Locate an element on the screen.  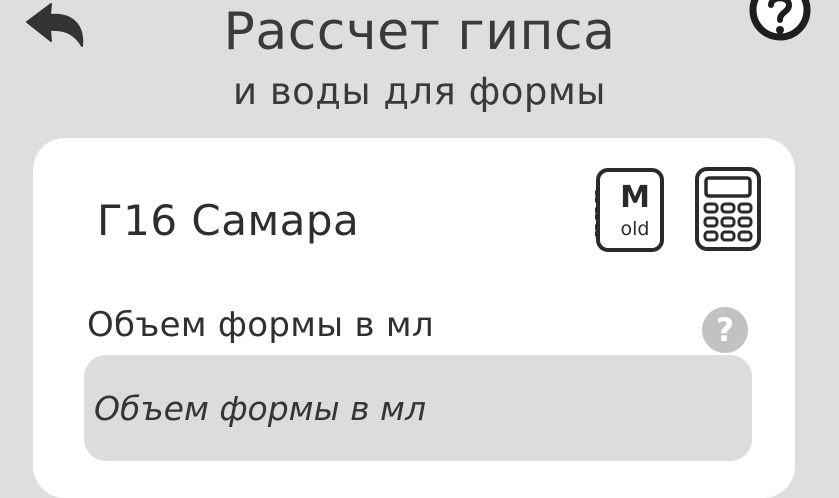
page-subtitle: и воды для формы is located at coordinates (419, 91).